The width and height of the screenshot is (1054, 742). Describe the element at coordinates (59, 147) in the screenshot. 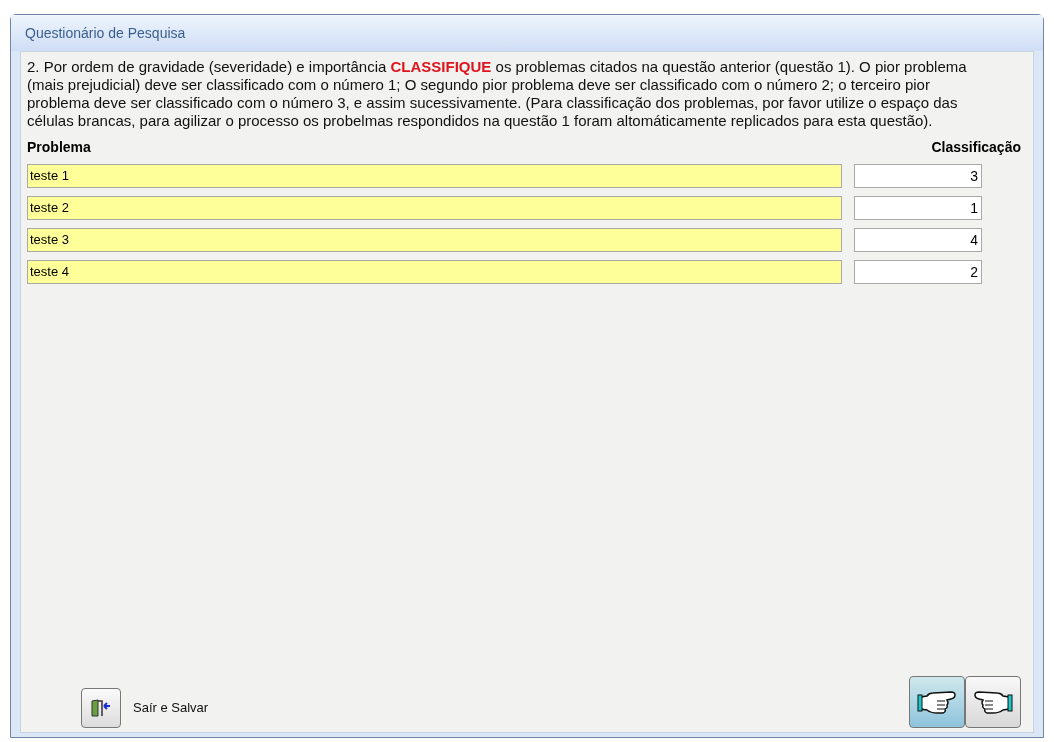

I see `column-header: Problema` at that location.